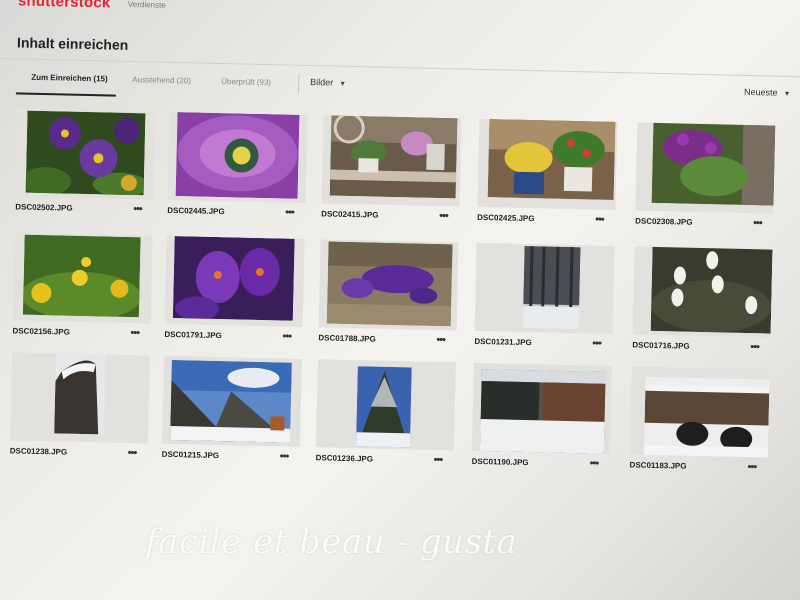  What do you see at coordinates (661, 345) in the screenshot?
I see `file-name: DSC01716.JPG` at bounding box center [661, 345].